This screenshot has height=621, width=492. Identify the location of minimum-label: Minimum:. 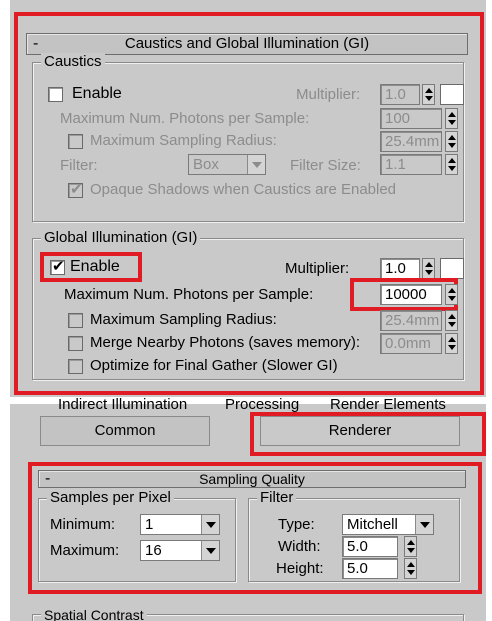
(83, 524).